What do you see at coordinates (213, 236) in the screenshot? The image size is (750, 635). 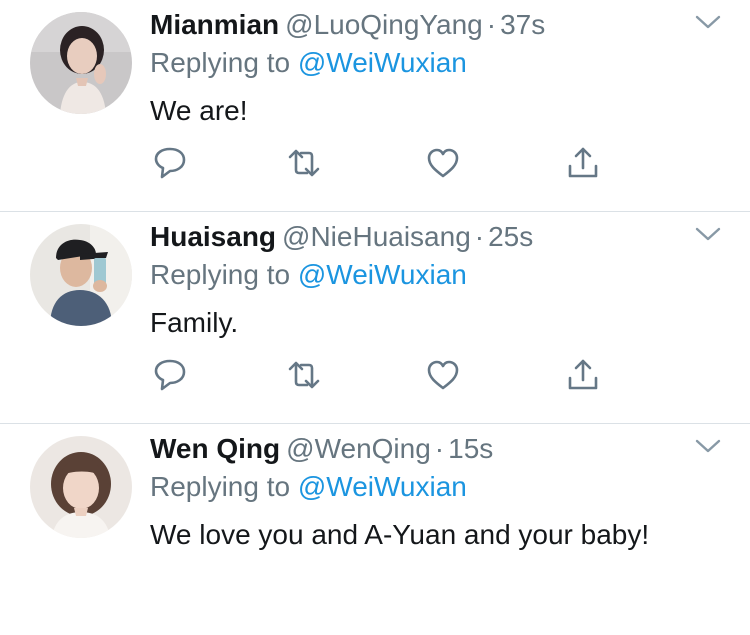 I see `display-name: Huaisang` at bounding box center [213, 236].